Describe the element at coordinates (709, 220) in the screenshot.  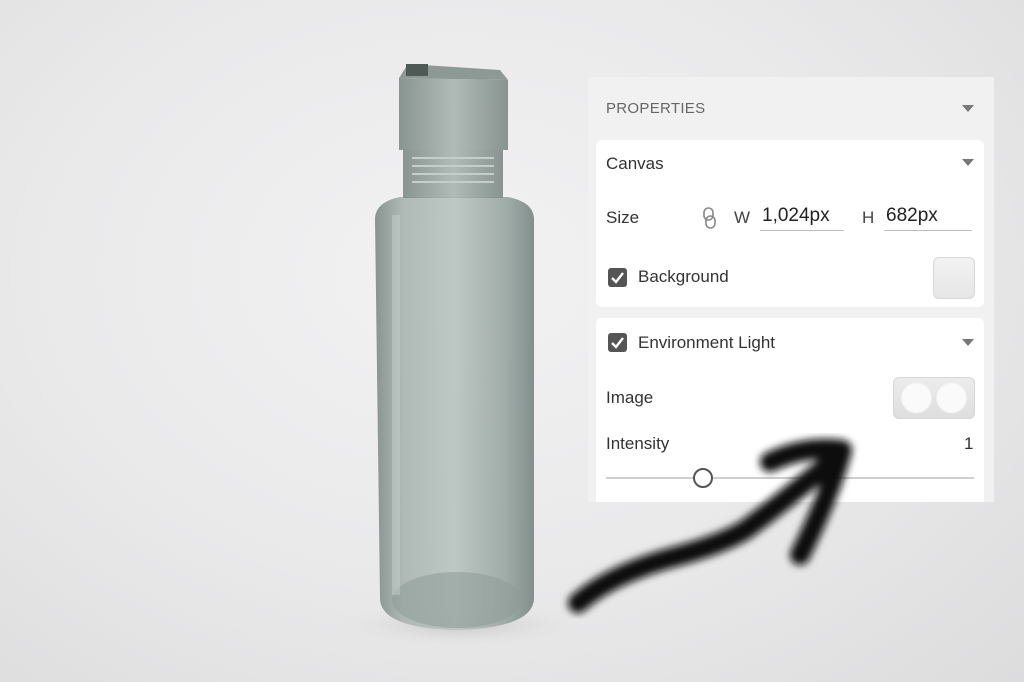
I see `link-icon` at that location.